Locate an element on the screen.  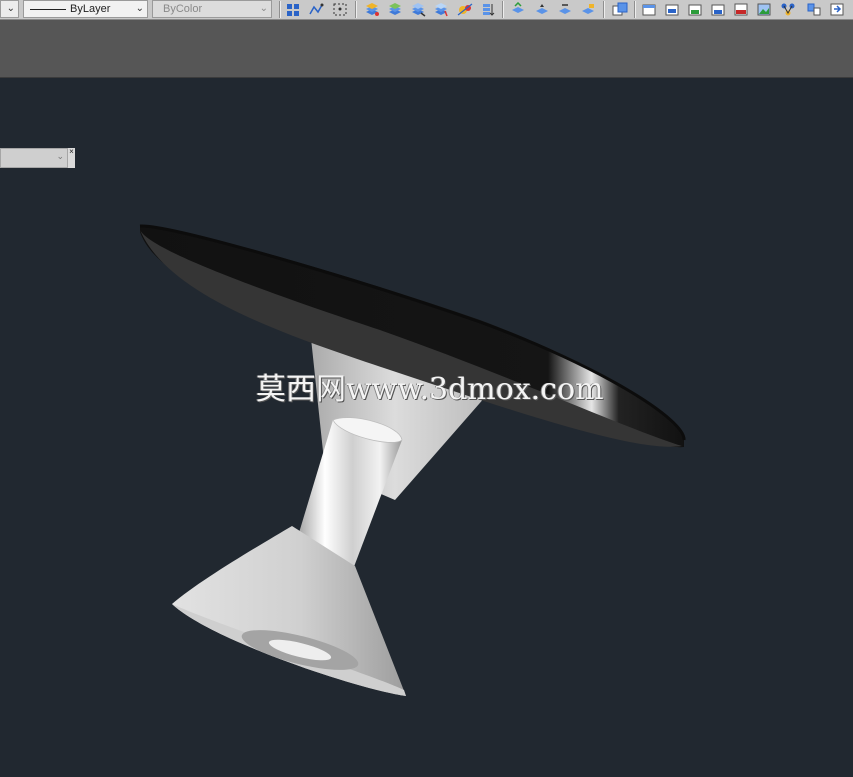
layer-state-icon is located at coordinates (395, 9).